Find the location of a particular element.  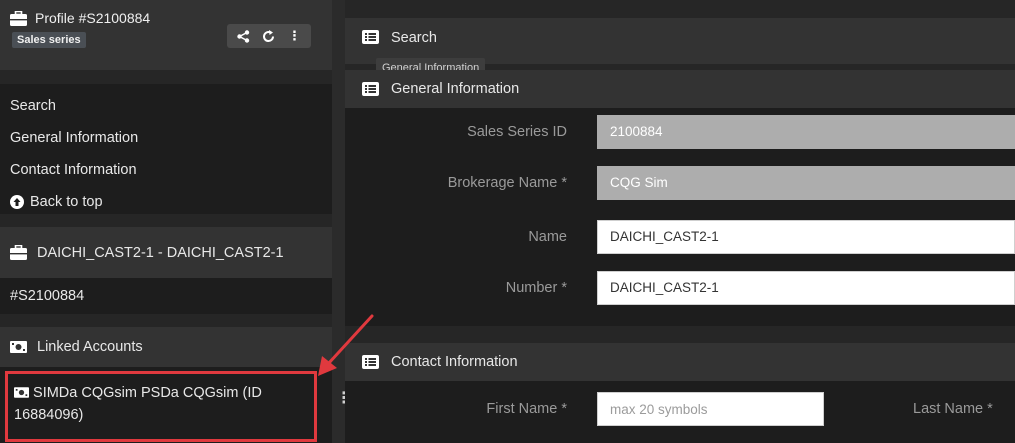

form-row-number: Number * DAICHI_CAST2-1 is located at coordinates (680, 288).